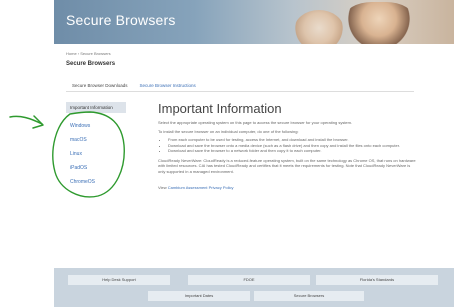 Image resolution: width=457 pixels, height=307 pixels. Describe the element at coordinates (377, 280) in the screenshot. I see `footer-standards-button: Florida's Standards` at that location.